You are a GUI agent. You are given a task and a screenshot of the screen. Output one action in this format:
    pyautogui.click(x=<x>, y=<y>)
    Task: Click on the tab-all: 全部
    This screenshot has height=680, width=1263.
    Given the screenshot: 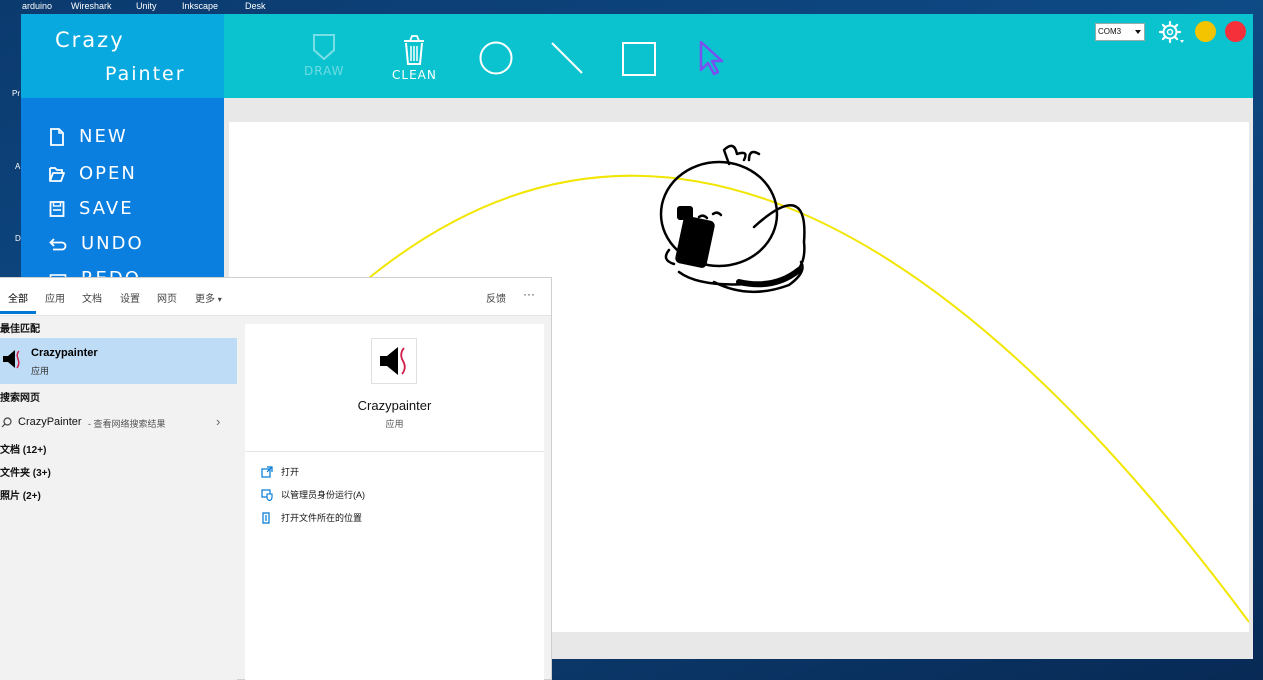 What is the action you would take?
    pyautogui.click(x=18, y=297)
    